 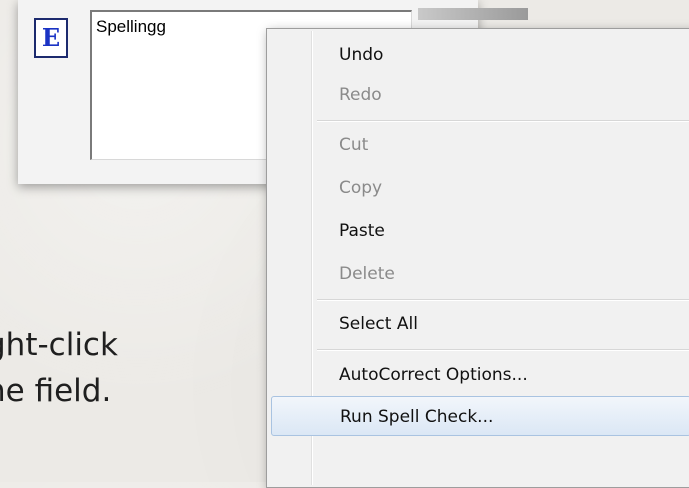 I want to click on menu-item-cut: Cut, so click(x=503, y=145).